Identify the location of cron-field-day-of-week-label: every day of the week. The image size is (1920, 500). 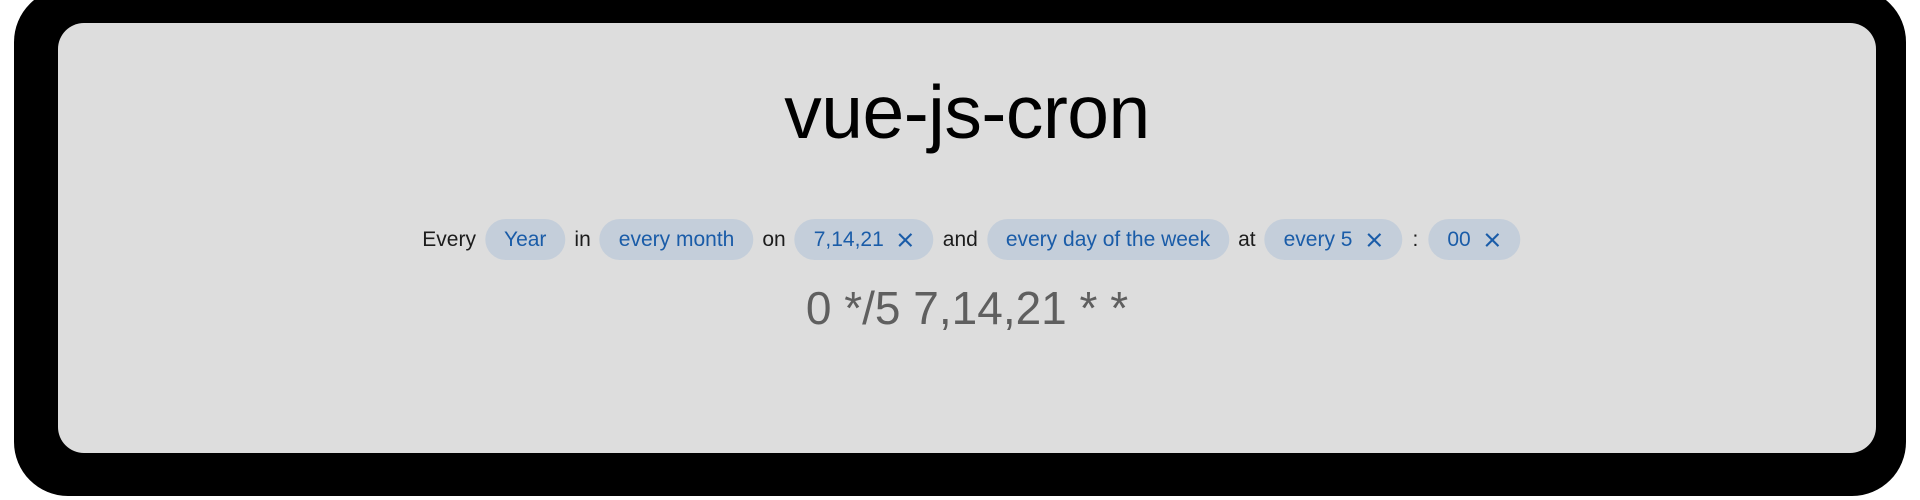
(1108, 239).